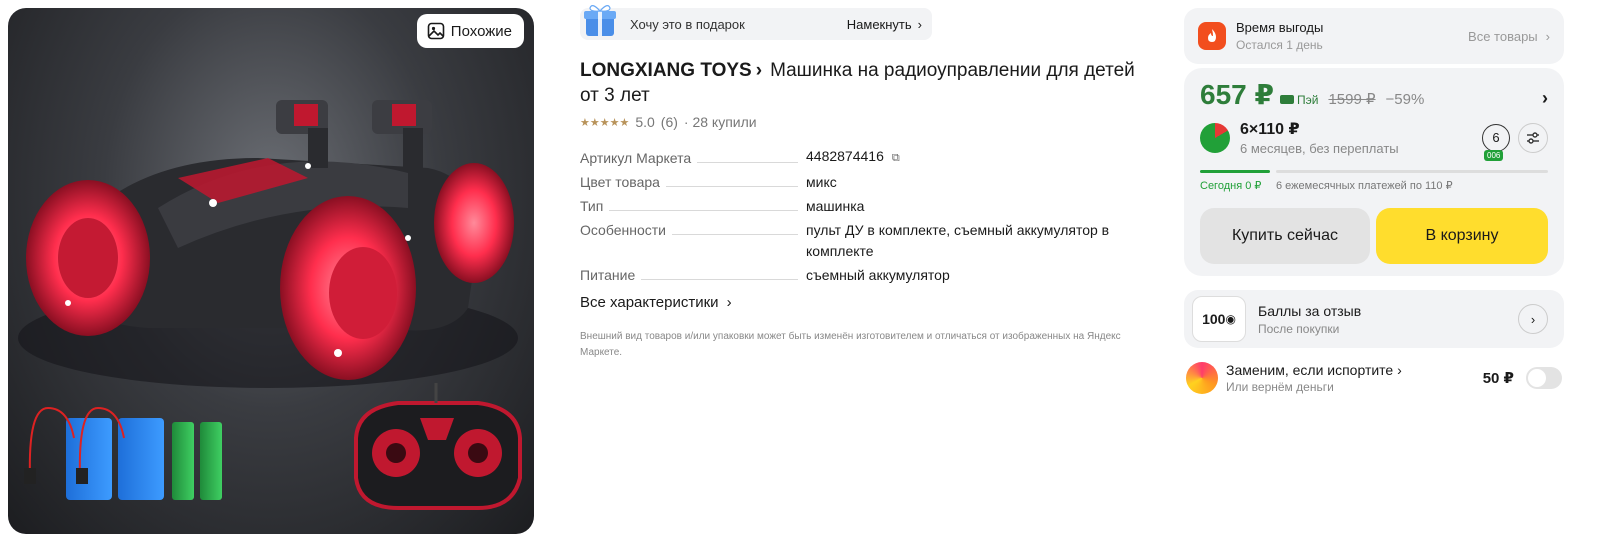  What do you see at coordinates (1374, 140) in the screenshot?
I see `split-payment: 6×110 ₽ 6 месяцев, без переплаты 6 006` at bounding box center [1374, 140].